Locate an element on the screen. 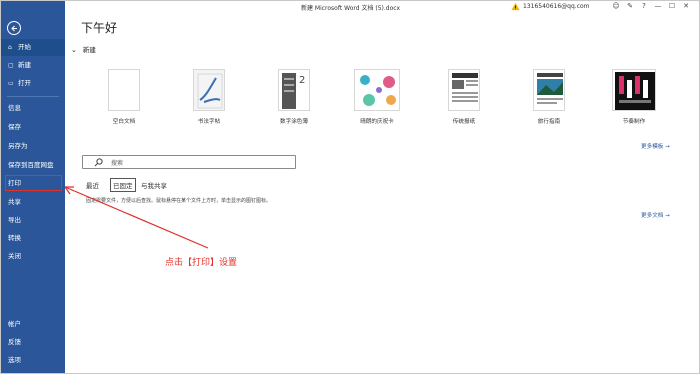 The height and width of the screenshot is (374, 700). annotation-text: 点击【打印】设置 is located at coordinates (201, 263).